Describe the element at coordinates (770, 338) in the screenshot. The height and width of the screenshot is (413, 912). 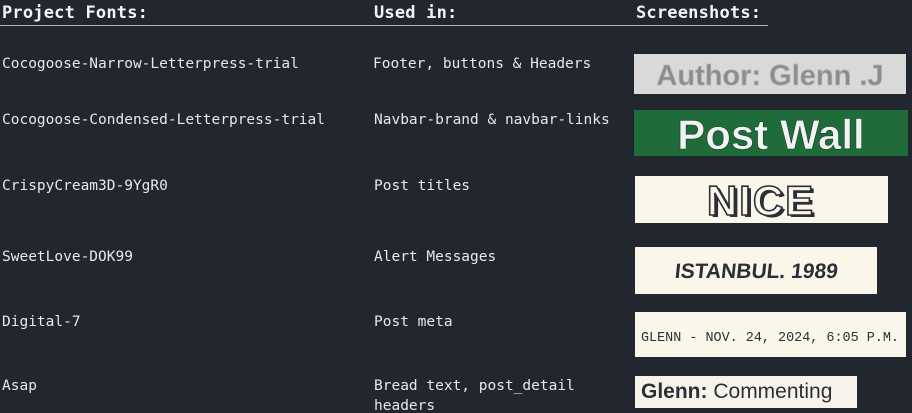
I see `sample-text-5: GLENN - NOV. 24, 2024, 6:05 P.M.` at that location.